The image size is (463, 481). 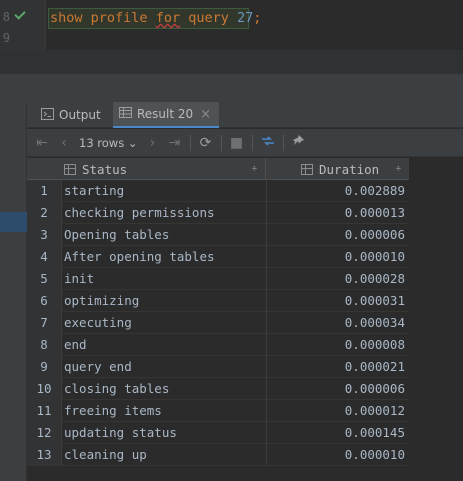 I want to click on status-cell: optimizing, so click(x=164, y=301).